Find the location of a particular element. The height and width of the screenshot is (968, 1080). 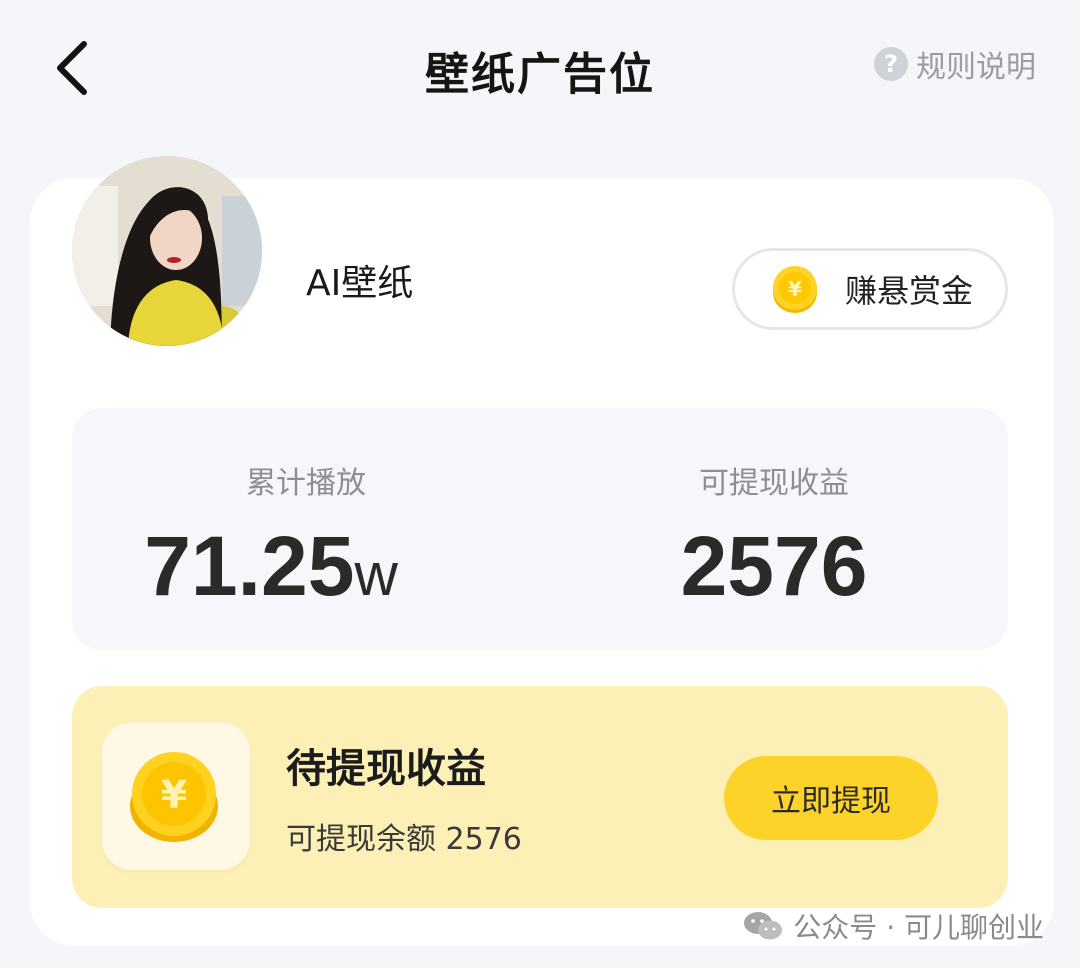

watermark: 公众号 · 可儿聊创业 is located at coordinates (893, 926).